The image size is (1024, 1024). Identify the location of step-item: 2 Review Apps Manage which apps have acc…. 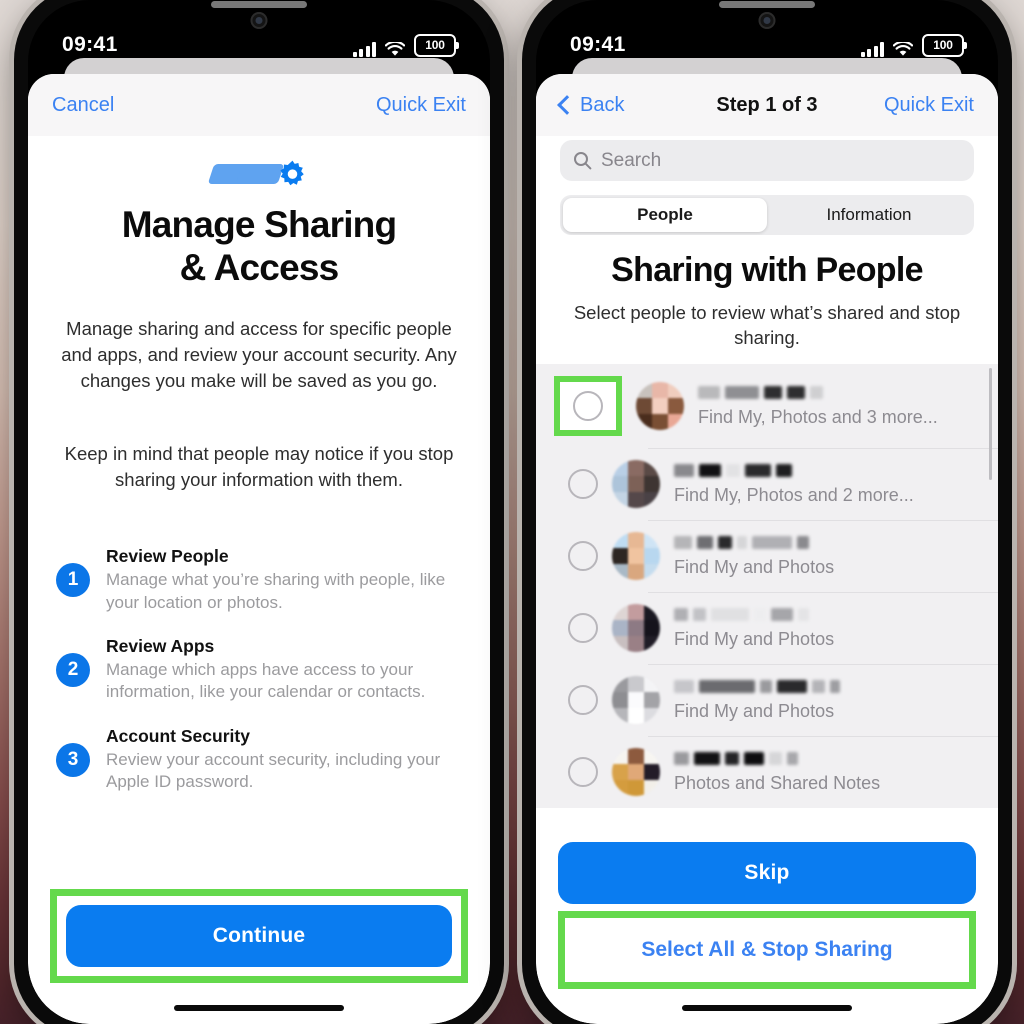
(259, 670).